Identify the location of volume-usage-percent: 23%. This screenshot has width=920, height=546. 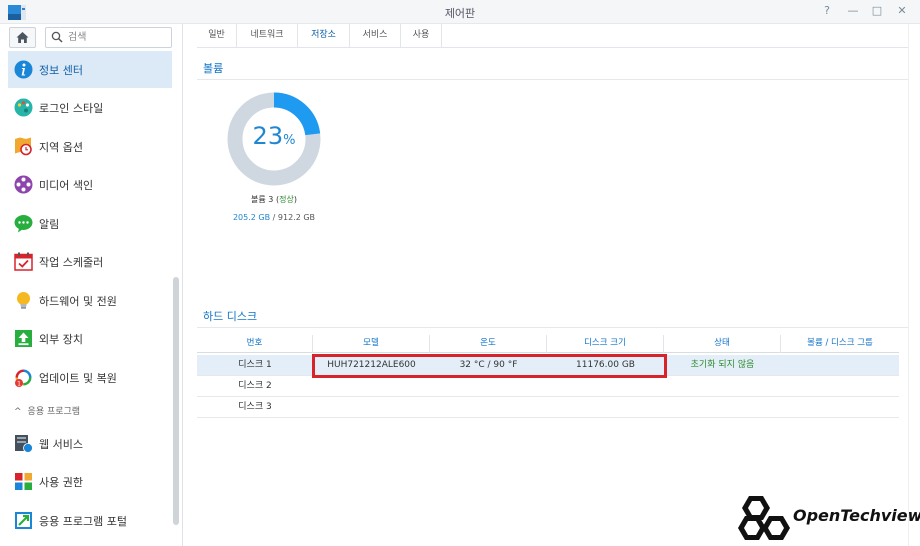
(274, 136).